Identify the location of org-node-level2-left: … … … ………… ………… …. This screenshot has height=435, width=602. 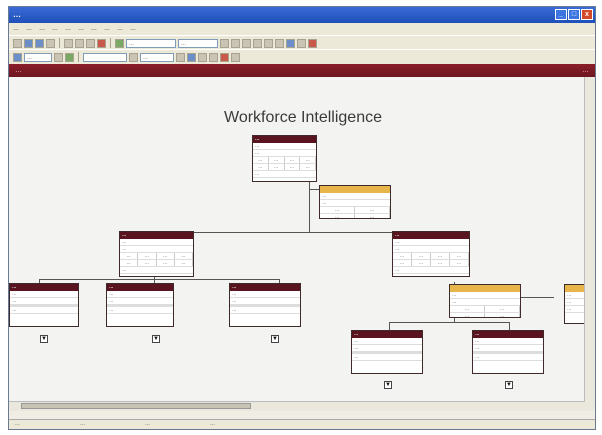
(156, 254).